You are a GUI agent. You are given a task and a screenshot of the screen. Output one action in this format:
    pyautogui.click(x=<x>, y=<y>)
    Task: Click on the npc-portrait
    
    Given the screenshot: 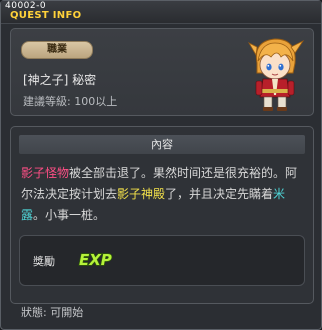 What is the action you would take?
    pyautogui.click(x=276, y=74)
    